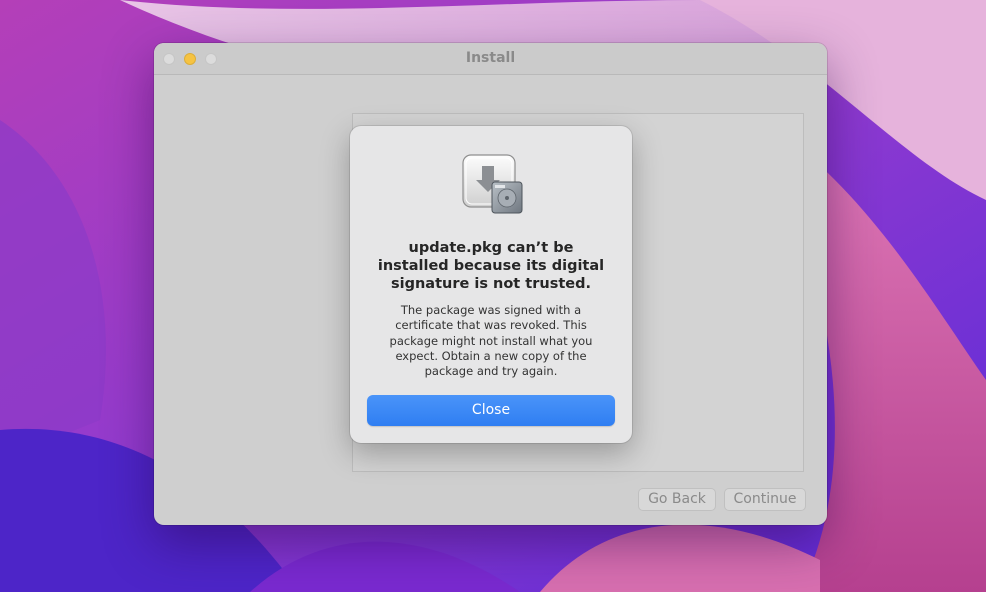 The width and height of the screenshot is (986, 592). I want to click on close-button: Close, so click(491, 410).